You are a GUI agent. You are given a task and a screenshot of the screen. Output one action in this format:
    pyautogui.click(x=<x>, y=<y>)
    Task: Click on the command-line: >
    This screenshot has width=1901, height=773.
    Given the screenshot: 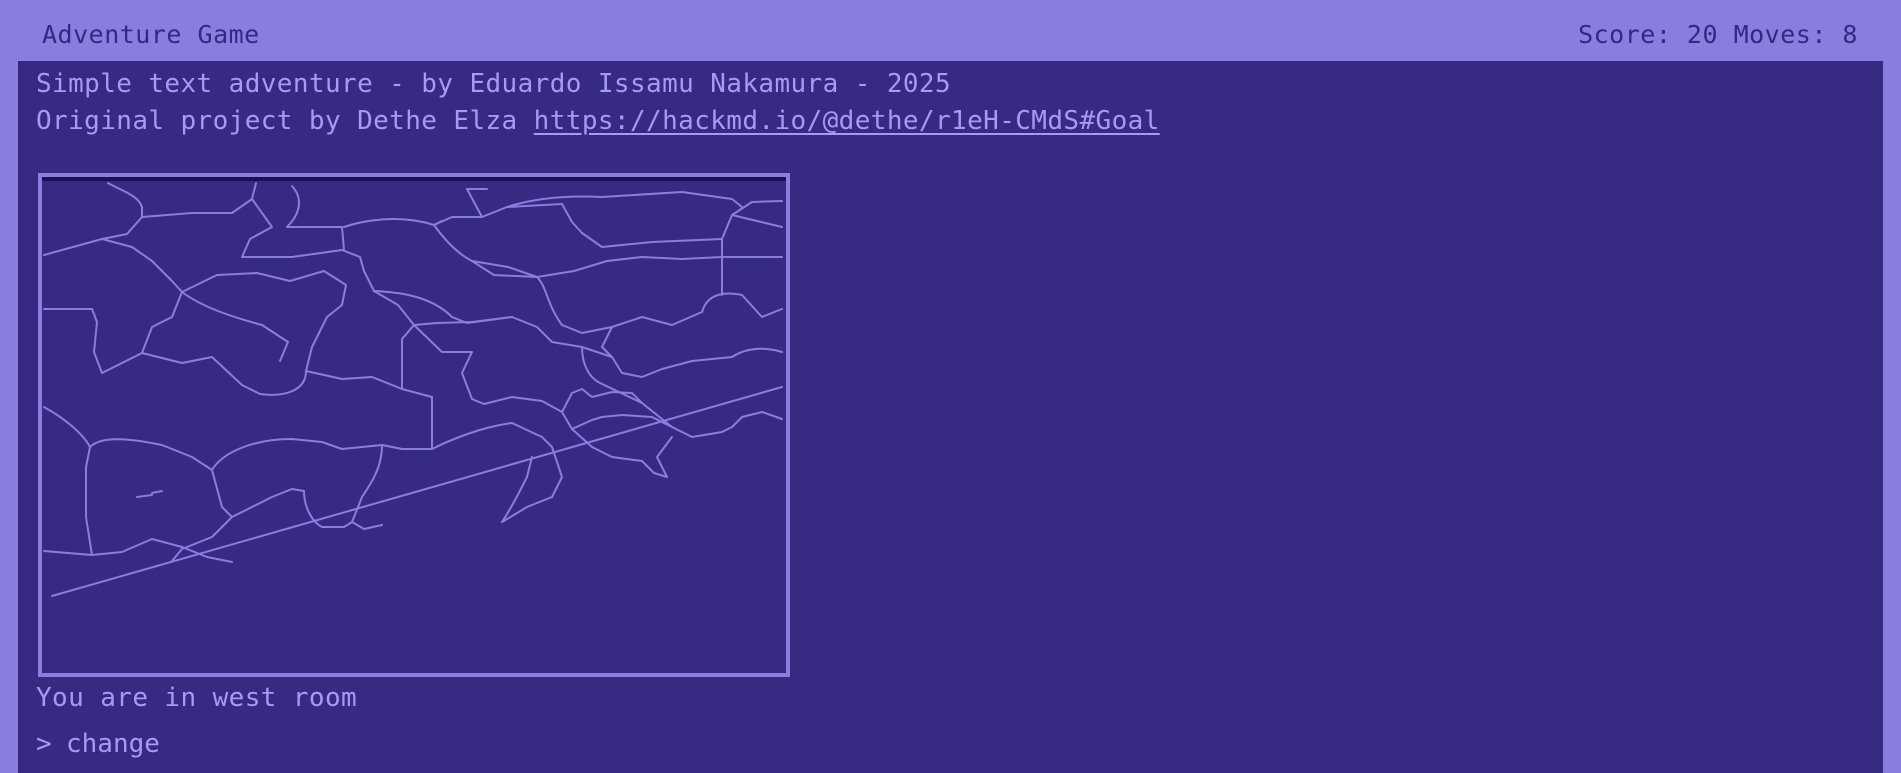 What is the action you would take?
    pyautogui.click(x=651, y=744)
    